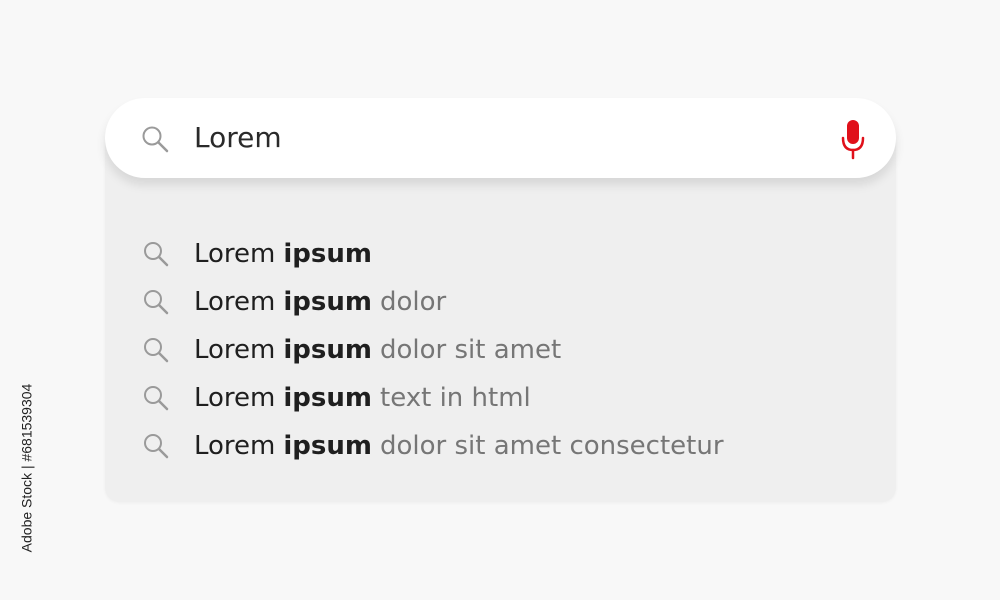 The image size is (1000, 600). Describe the element at coordinates (455, 398) in the screenshot. I see `suggestion-completion-rest: text in html` at that location.